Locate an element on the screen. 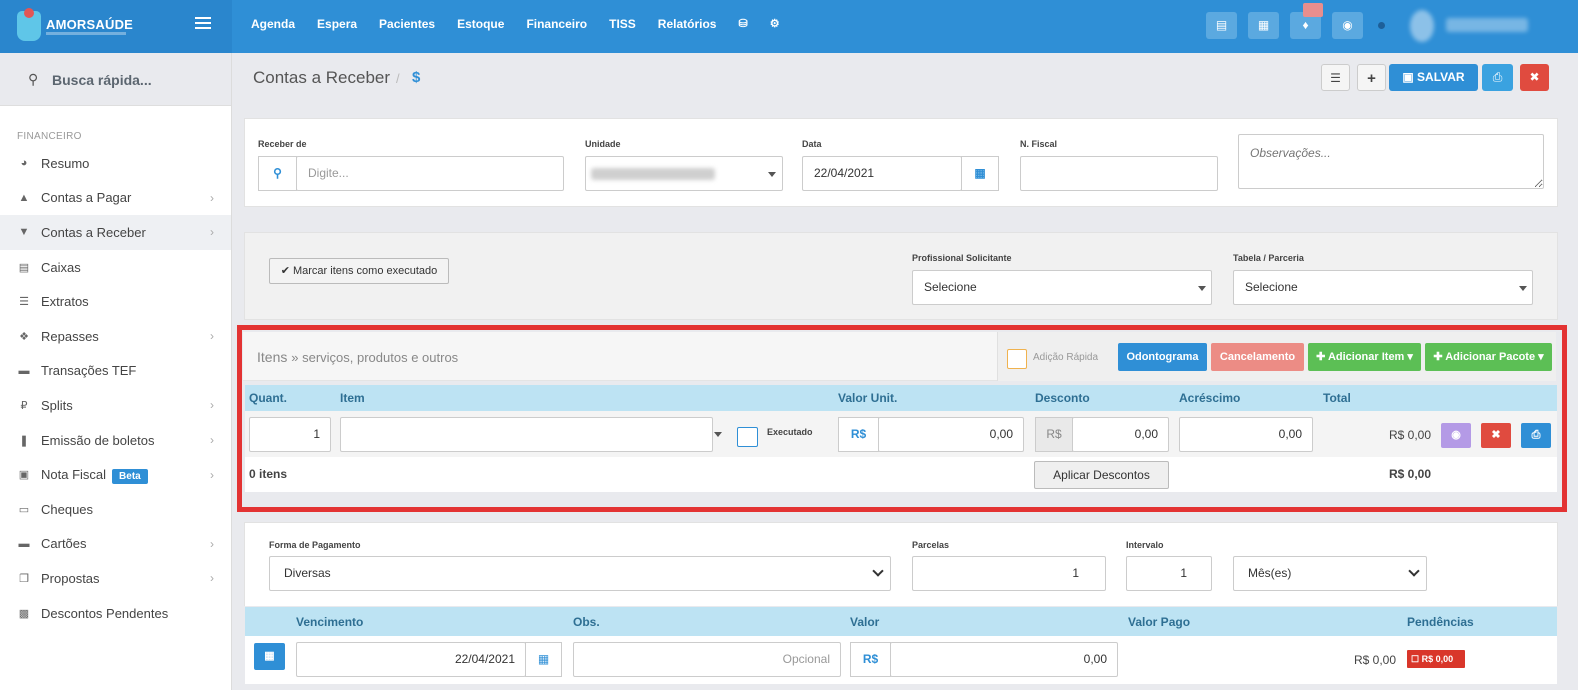  save-label: SALVAR is located at coordinates (1441, 77).